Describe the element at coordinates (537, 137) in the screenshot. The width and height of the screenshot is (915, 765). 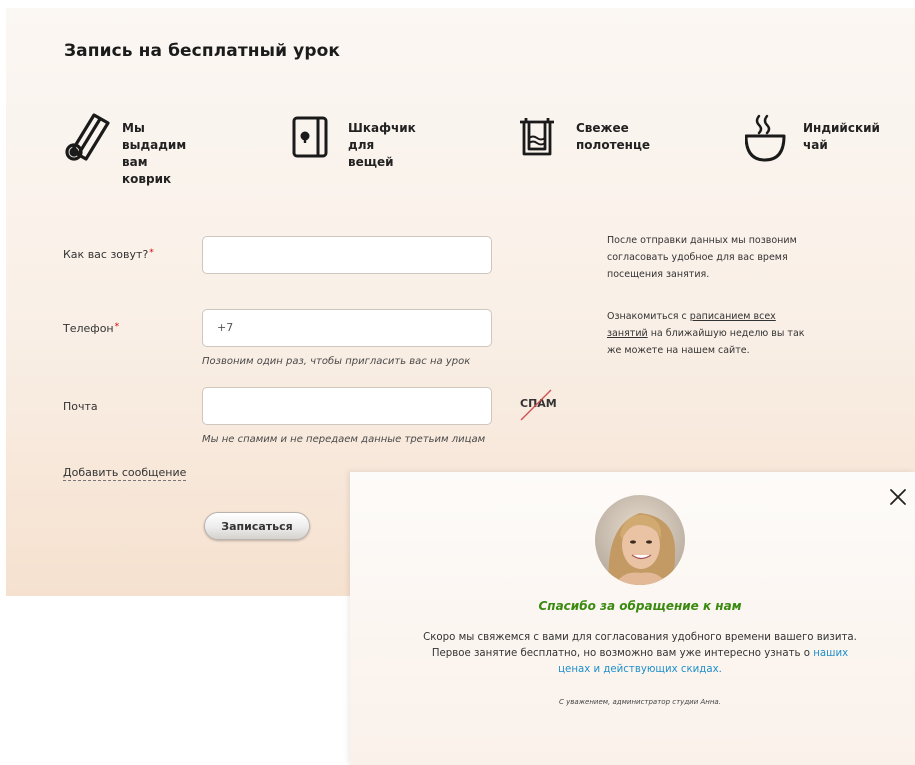
I see `towel-icon` at that location.